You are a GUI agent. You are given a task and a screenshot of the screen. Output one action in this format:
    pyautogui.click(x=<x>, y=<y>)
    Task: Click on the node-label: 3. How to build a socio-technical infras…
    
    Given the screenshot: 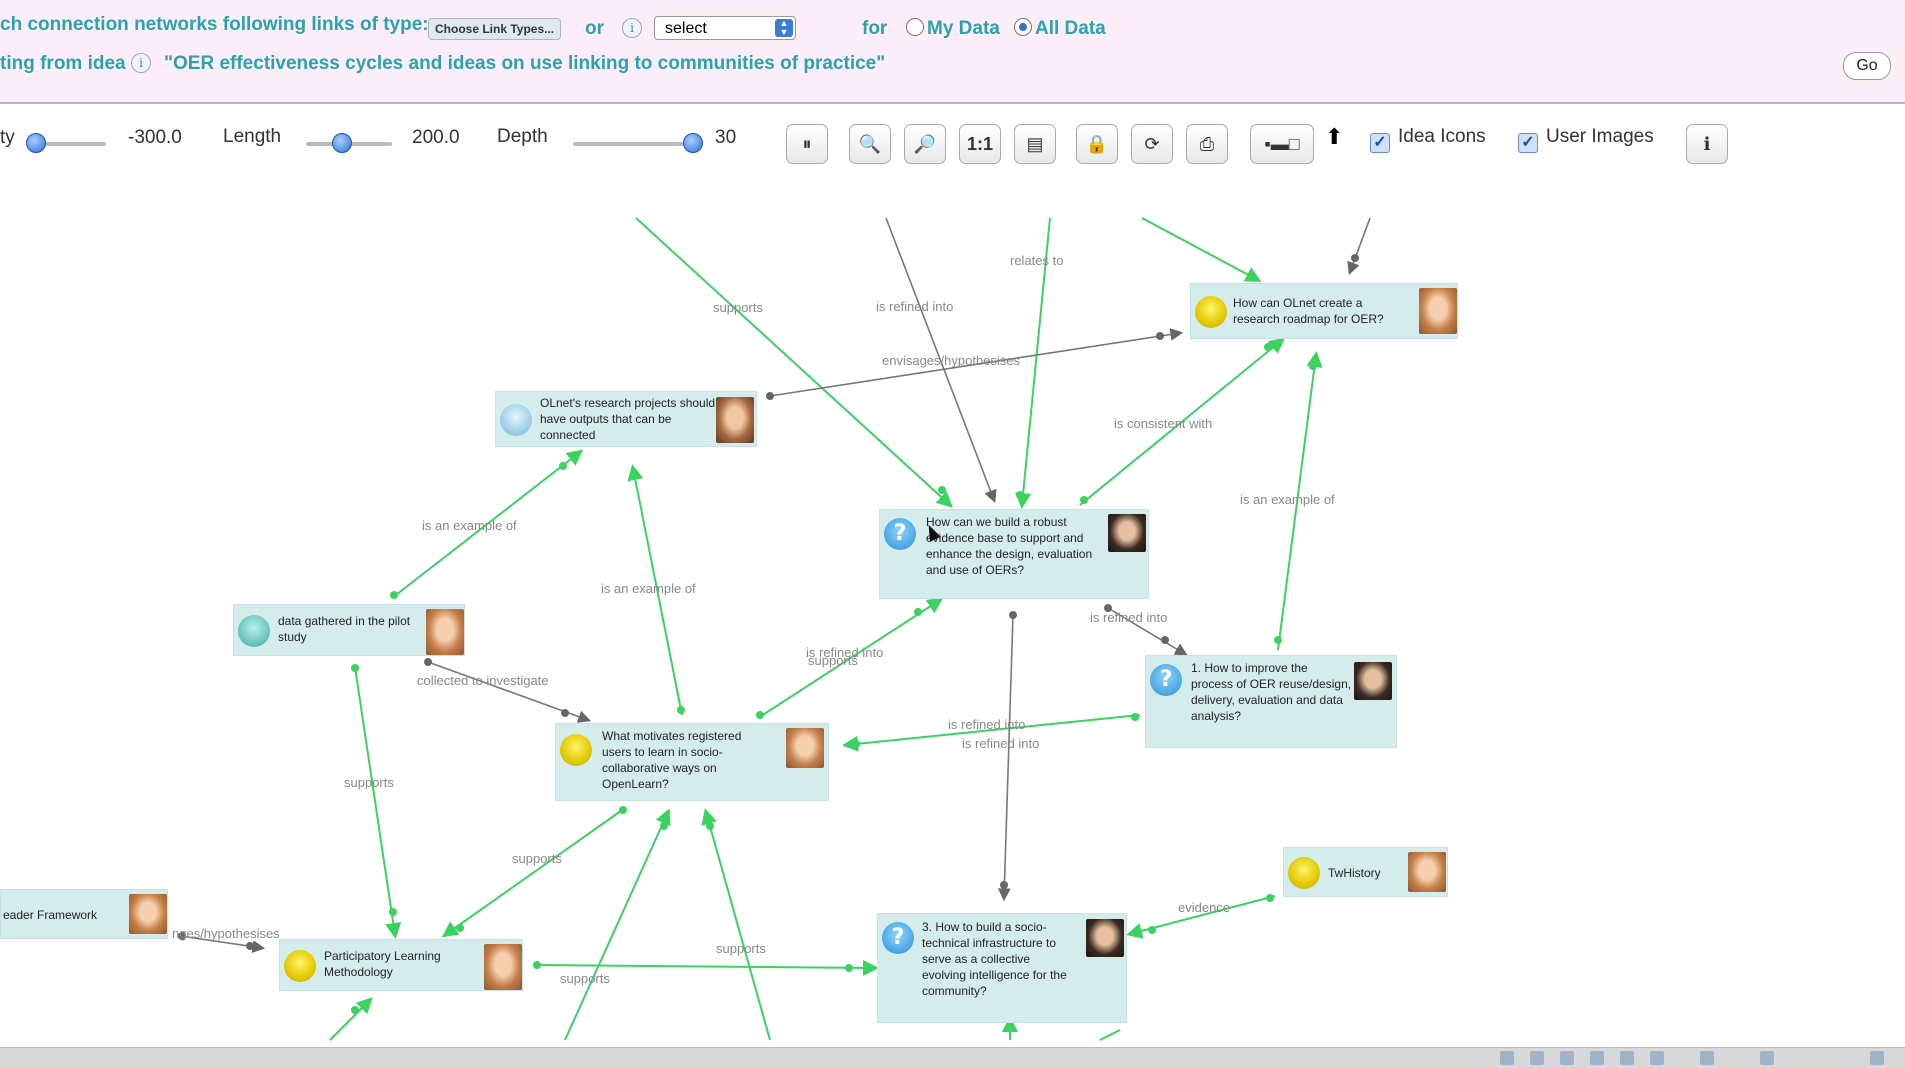 What is the action you would take?
    pyautogui.click(x=994, y=959)
    